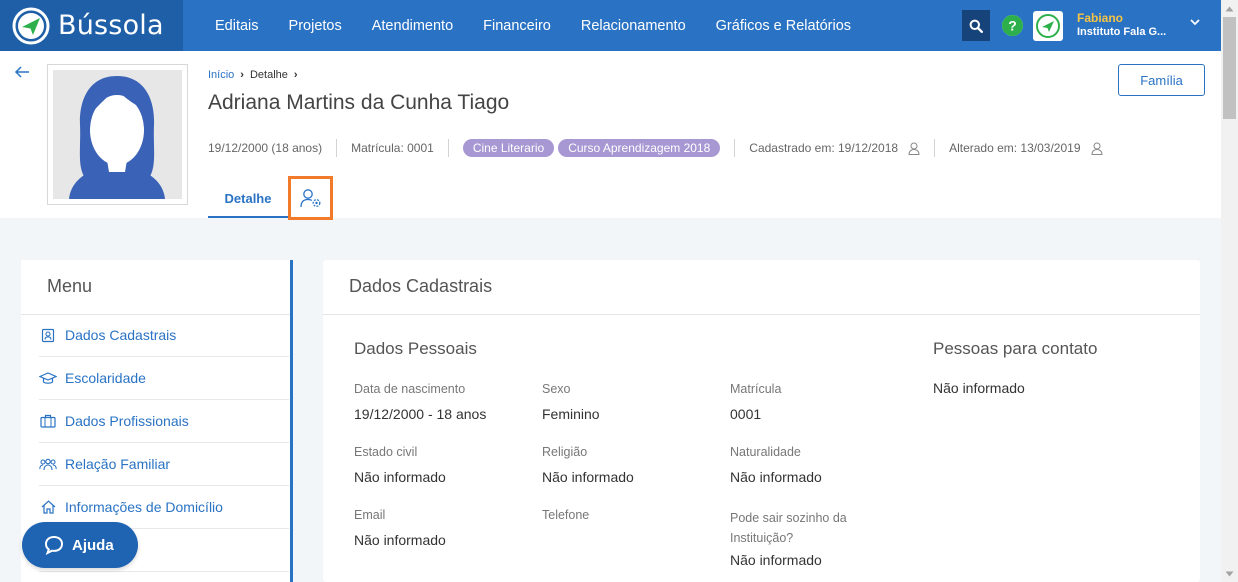 The width and height of the screenshot is (1238, 582). I want to click on menu-item-label: Escolaridade, so click(105, 378).